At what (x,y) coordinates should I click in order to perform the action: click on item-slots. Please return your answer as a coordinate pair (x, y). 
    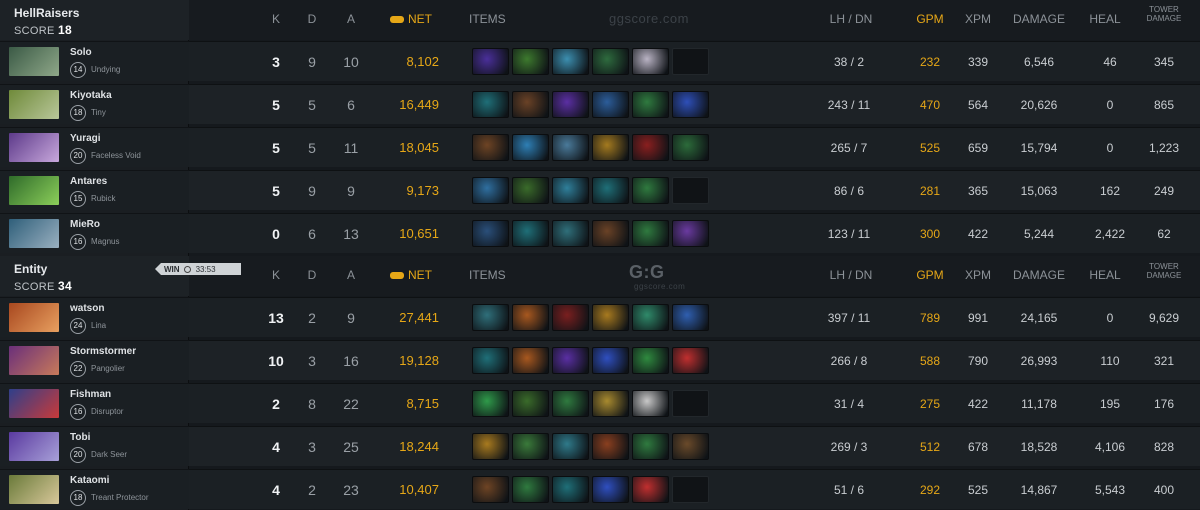
    Looking at the image, I should click on (590, 489).